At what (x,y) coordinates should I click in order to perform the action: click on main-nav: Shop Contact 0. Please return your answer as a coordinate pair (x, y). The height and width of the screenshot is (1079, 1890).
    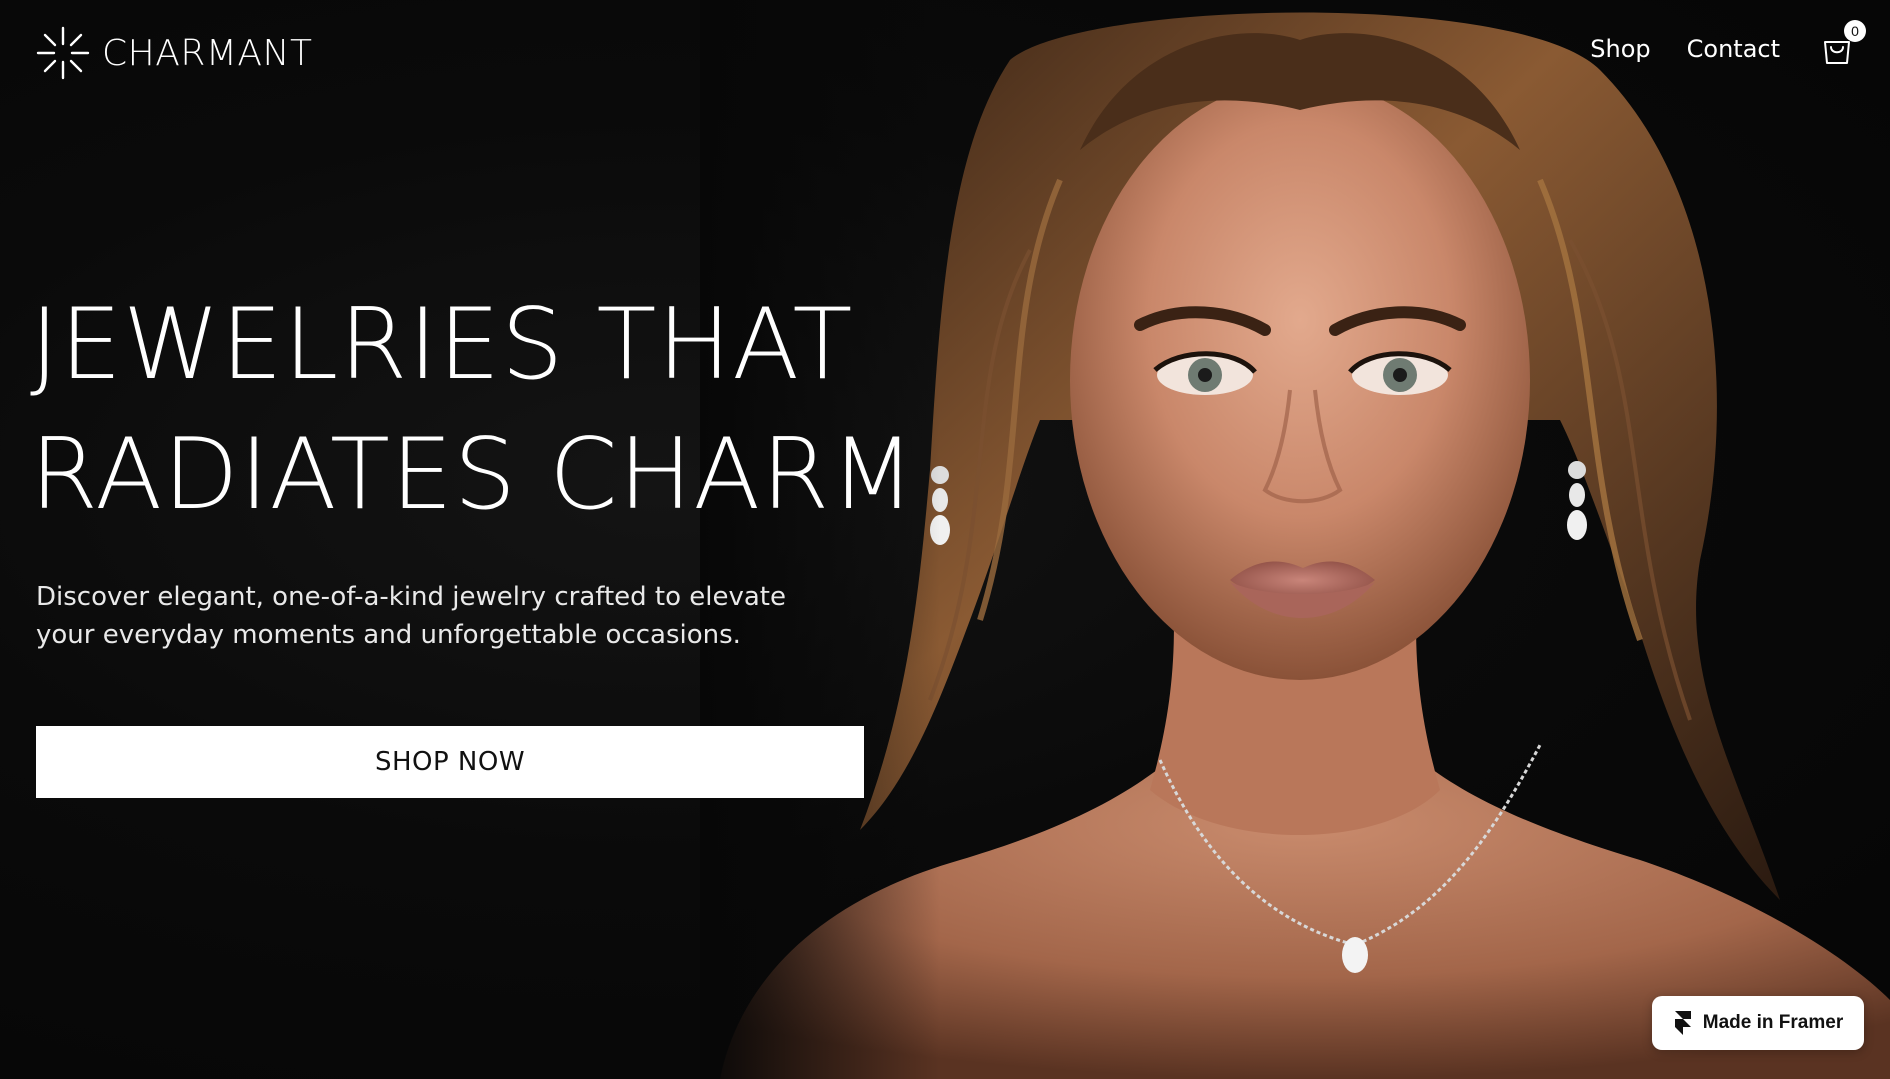
    Looking at the image, I should click on (1728, 43).